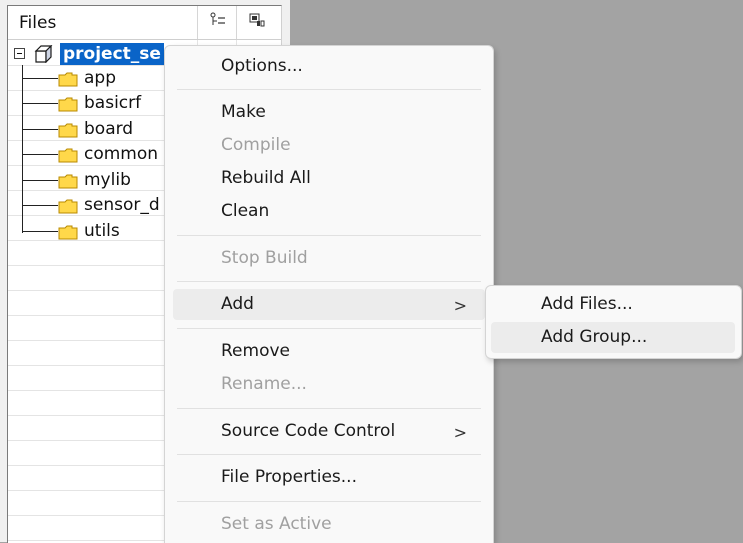 The width and height of the screenshot is (743, 543). I want to click on menu-item-set-as-active: Set as Active, so click(329, 524).